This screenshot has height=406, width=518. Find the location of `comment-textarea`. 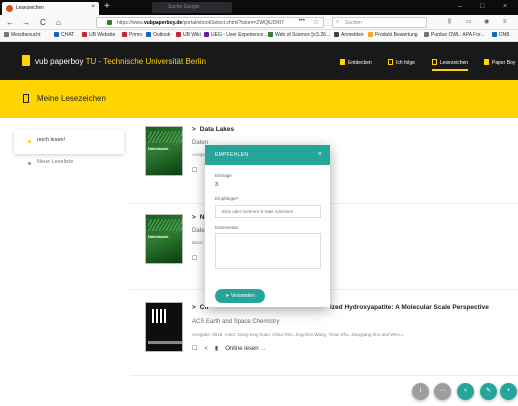

comment-textarea is located at coordinates (268, 251).